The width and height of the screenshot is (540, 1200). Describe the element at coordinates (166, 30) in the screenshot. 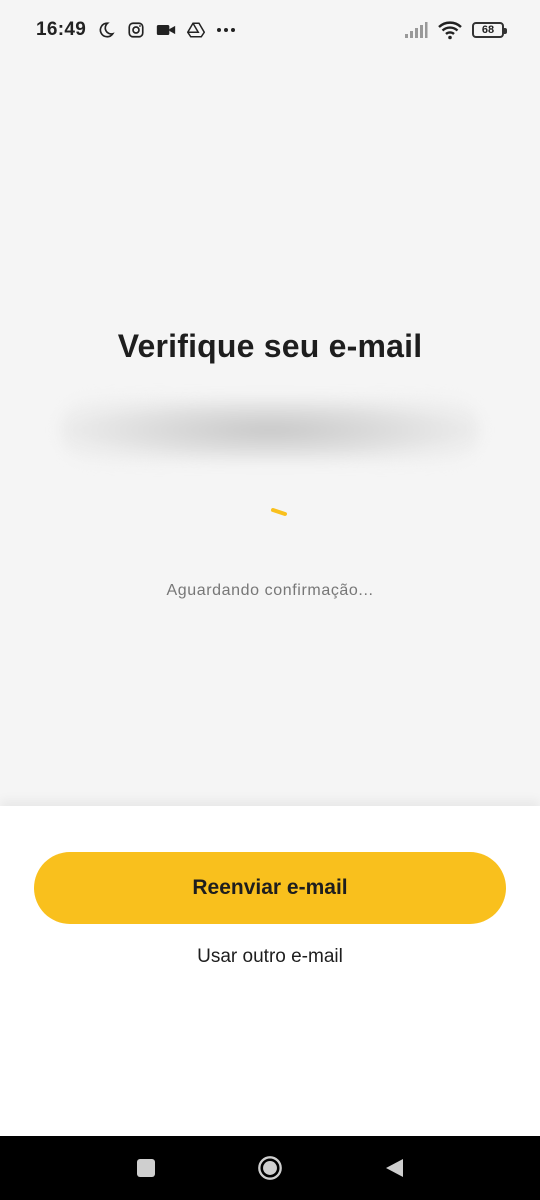

I see `video-camera-icon` at that location.